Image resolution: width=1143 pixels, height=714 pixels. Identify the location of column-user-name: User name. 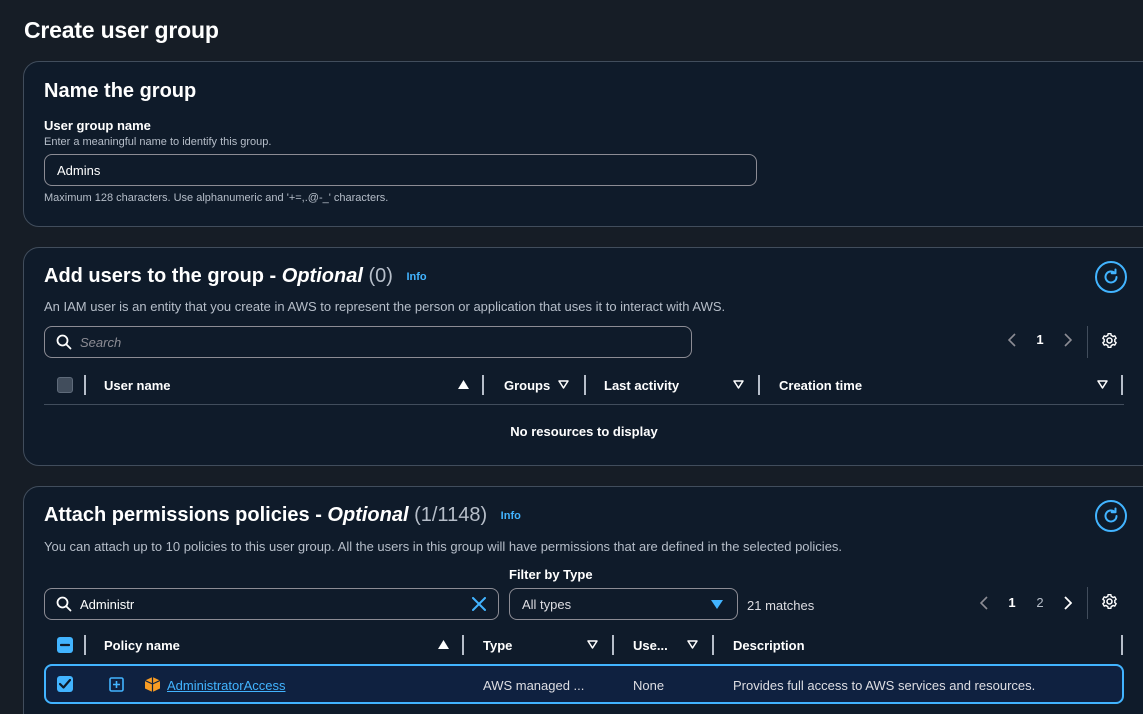
(137, 385).